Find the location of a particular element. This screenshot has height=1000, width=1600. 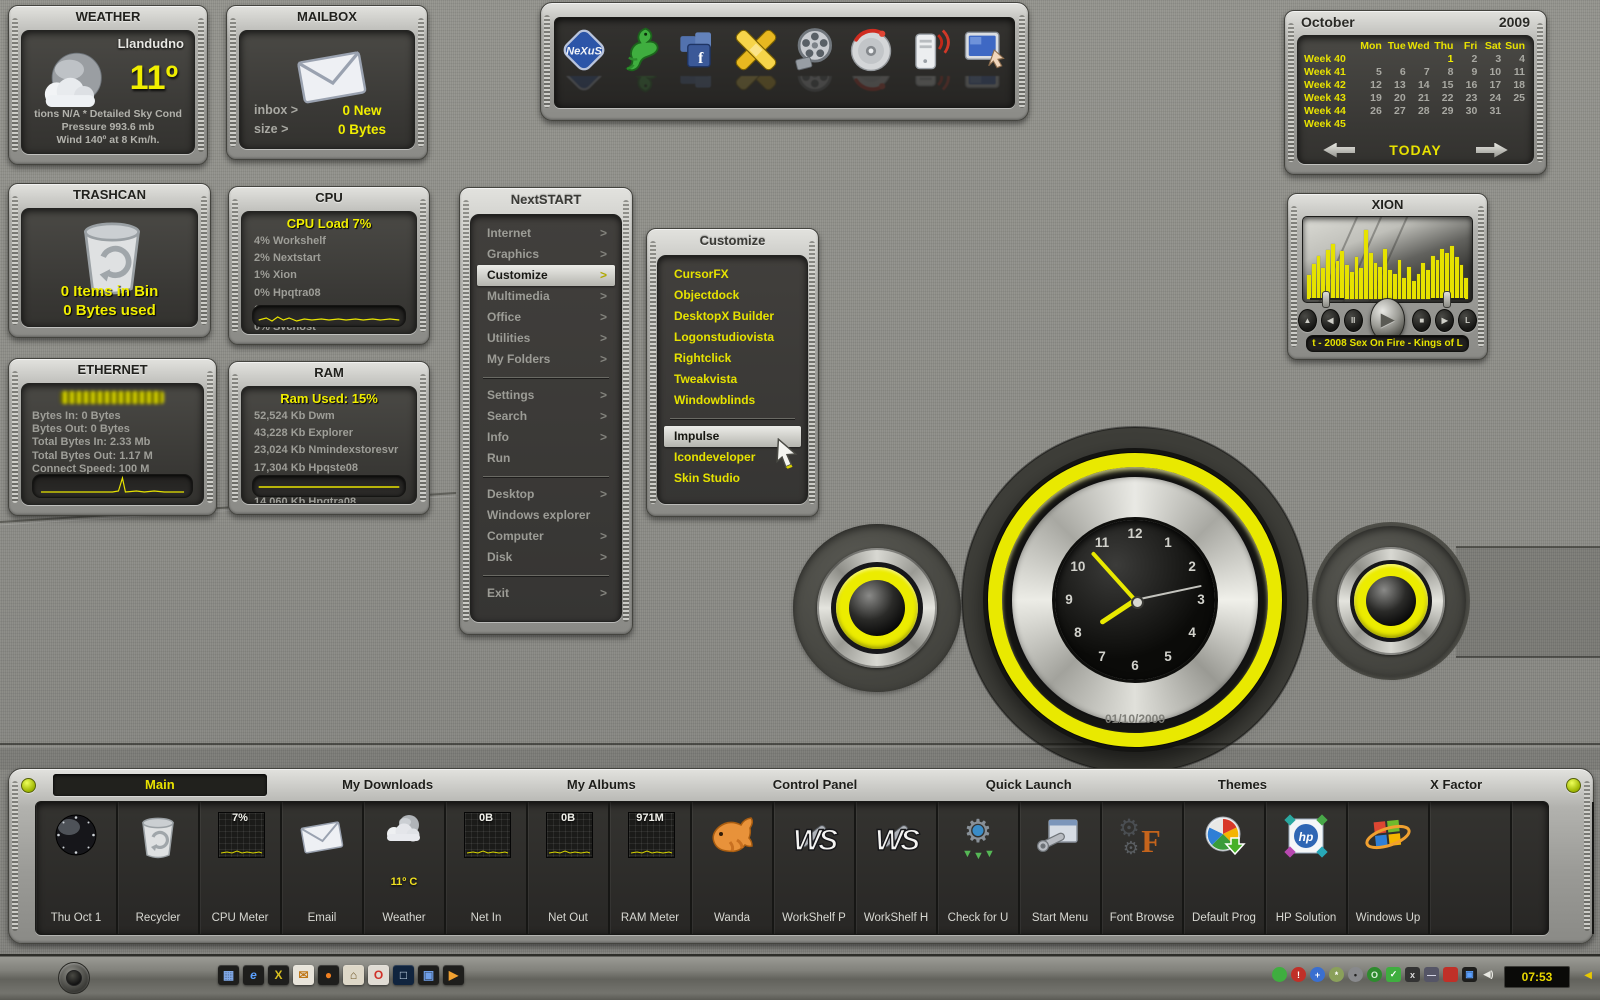

calendar-day-cell: 1 is located at coordinates (1444, 59).